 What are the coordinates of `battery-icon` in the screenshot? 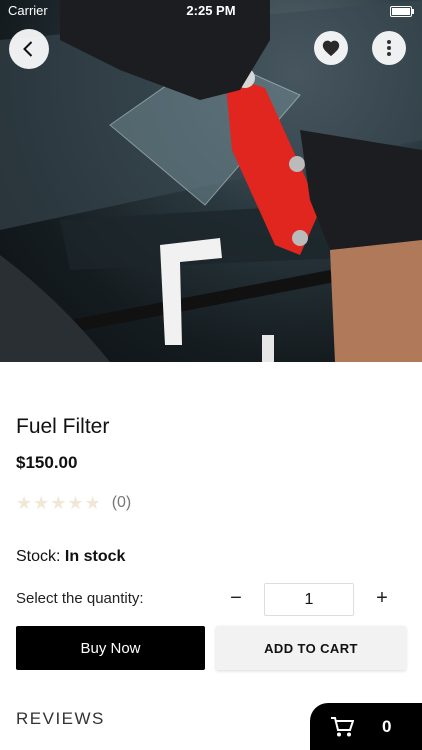 It's located at (402, 11).